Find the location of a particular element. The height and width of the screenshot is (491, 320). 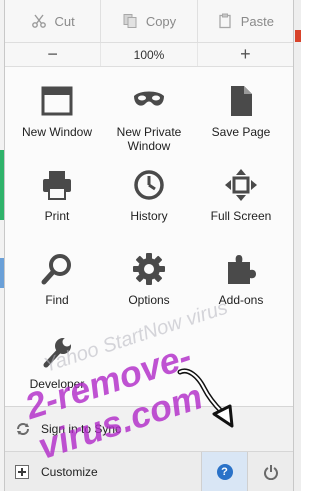

options-label: Options is located at coordinates (149, 300).